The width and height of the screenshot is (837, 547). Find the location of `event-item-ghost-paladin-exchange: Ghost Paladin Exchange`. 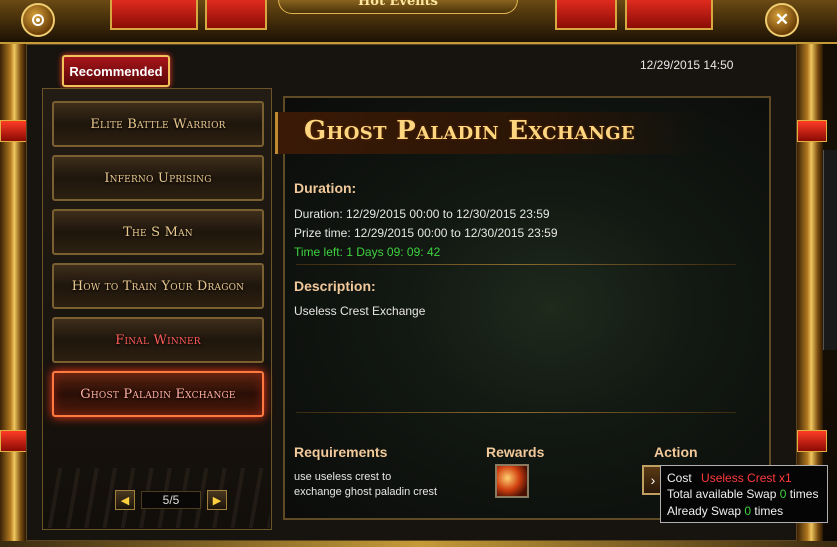

event-item-ghost-paladin-exchange: Ghost Paladin Exchange is located at coordinates (158, 394).